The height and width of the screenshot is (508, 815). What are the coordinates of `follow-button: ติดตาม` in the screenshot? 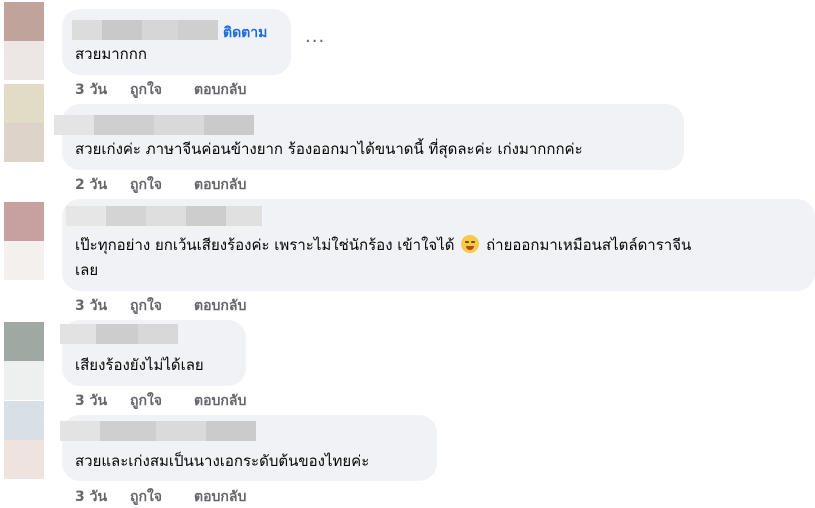 It's located at (245, 33).